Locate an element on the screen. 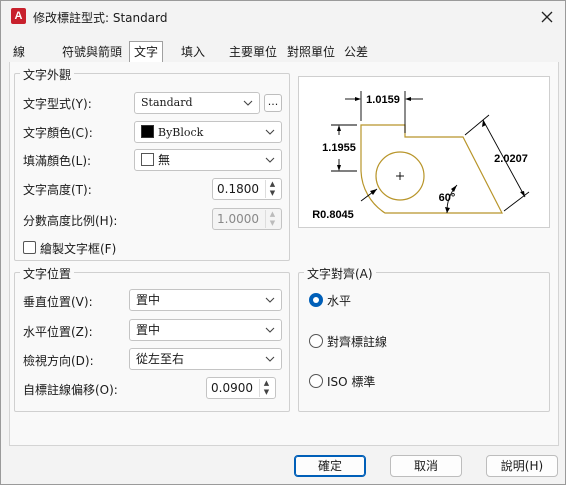  view-direction-value: 從左至右 is located at coordinates (160, 359).